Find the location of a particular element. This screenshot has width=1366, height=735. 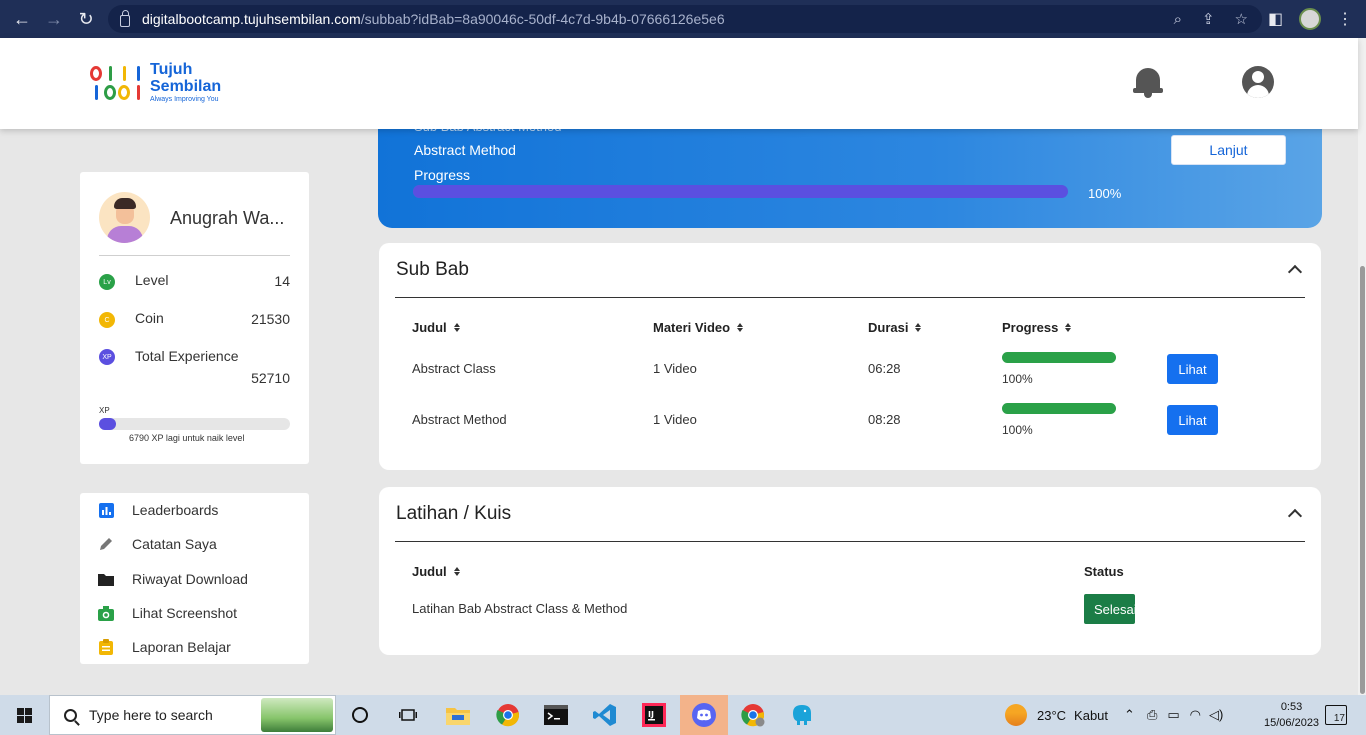

weather-temperature: 23°C is located at coordinates (1051, 715).